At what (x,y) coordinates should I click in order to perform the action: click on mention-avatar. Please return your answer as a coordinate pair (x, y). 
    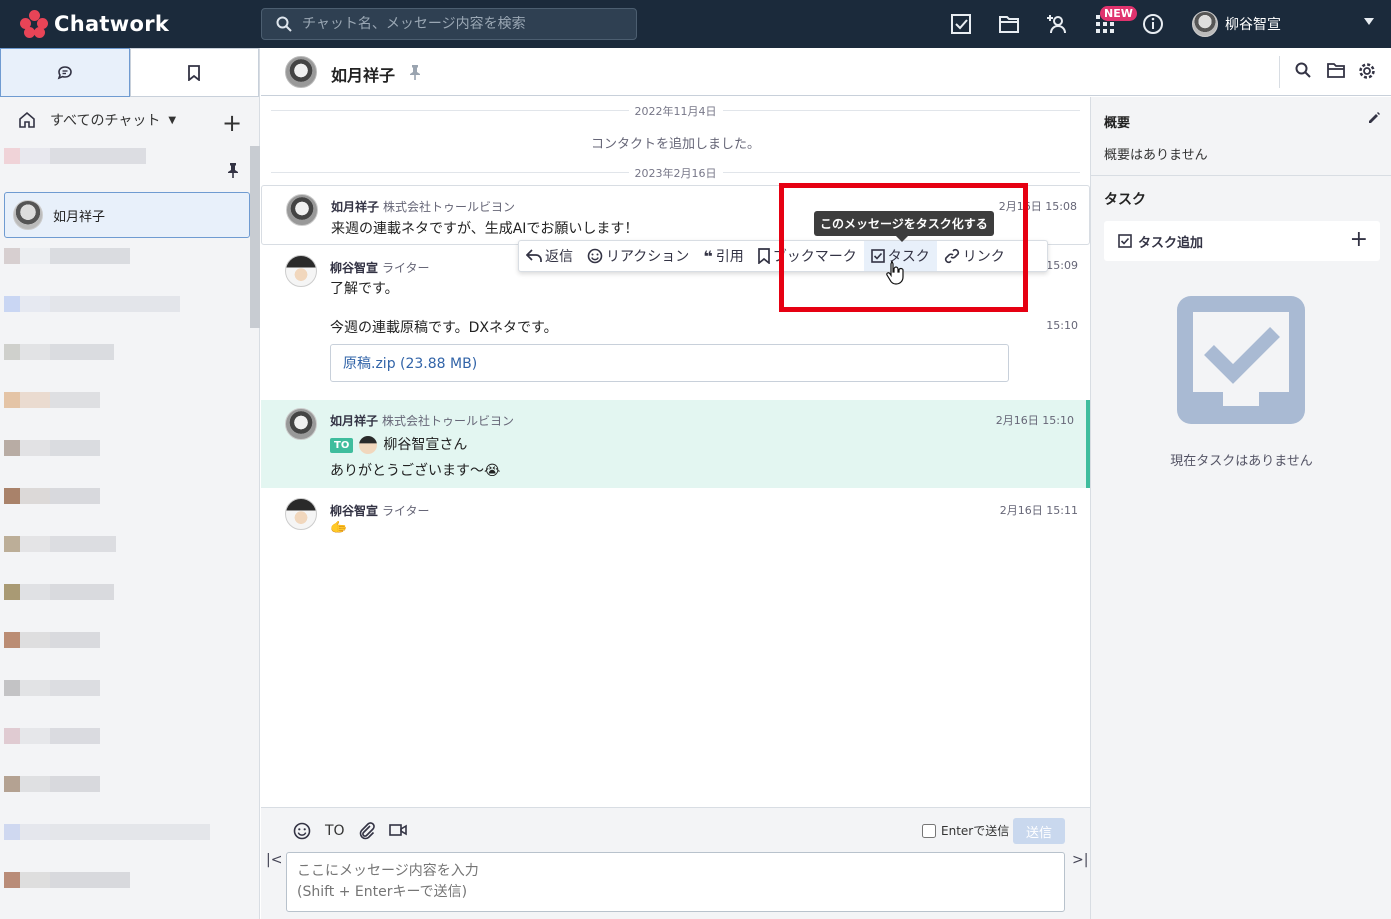
    Looking at the image, I should click on (368, 445).